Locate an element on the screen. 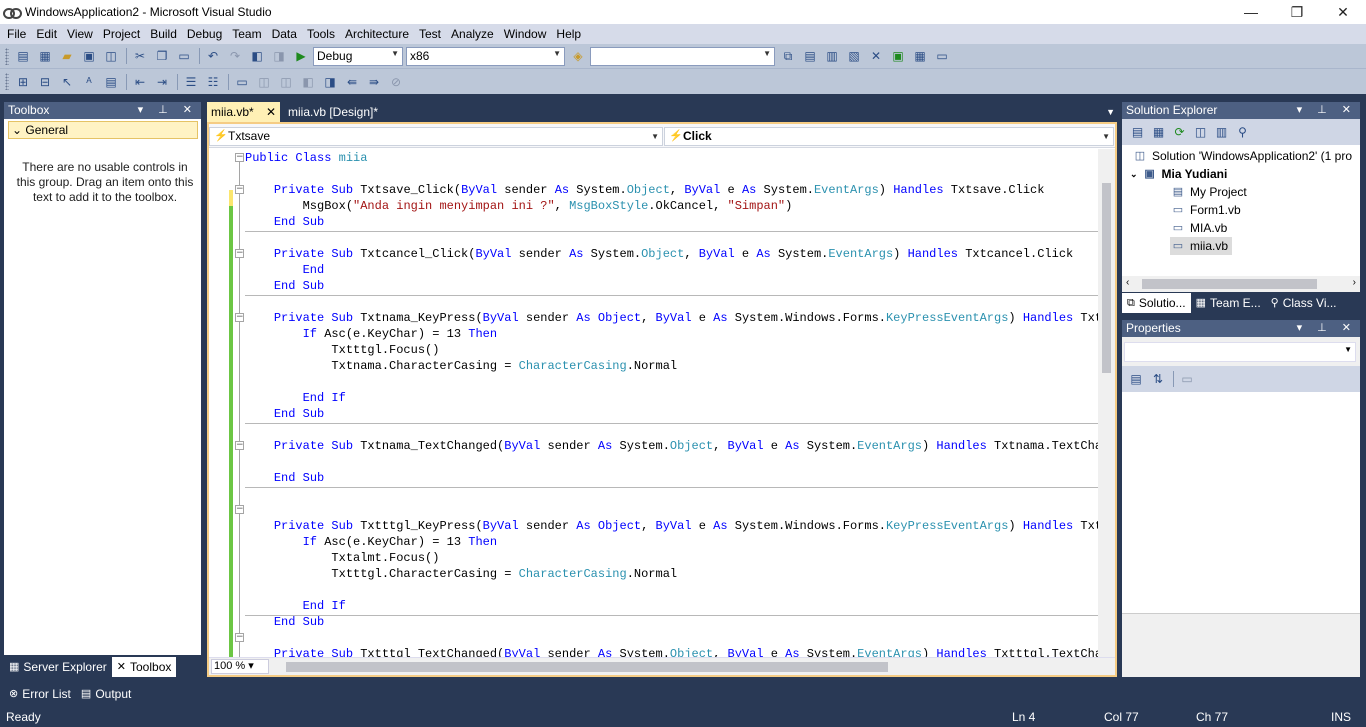 The image size is (1366, 727). property-pages-icon: ▭ is located at coordinates (1187, 379).